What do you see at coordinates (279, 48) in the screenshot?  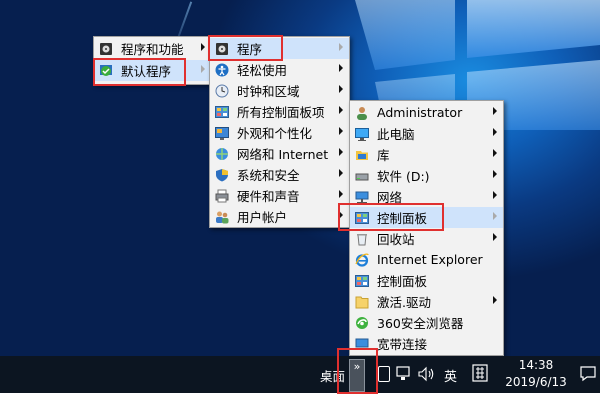 I see `menu-item-programs: 程序` at bounding box center [279, 48].